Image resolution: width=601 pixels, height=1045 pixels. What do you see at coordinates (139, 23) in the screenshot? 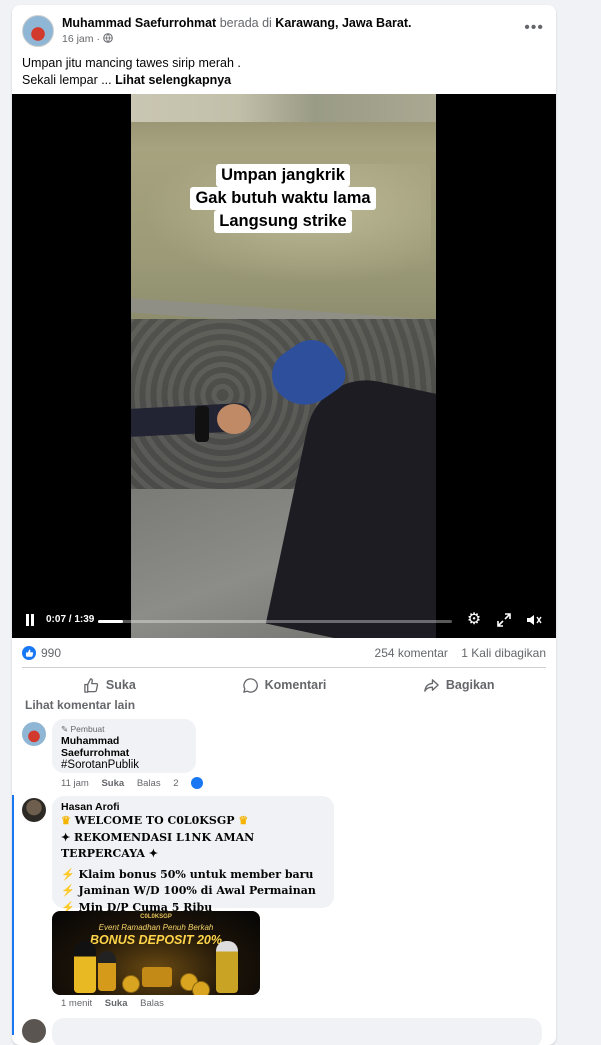
I see `author-name: Muhammad Saefurrohmat` at bounding box center [139, 23].